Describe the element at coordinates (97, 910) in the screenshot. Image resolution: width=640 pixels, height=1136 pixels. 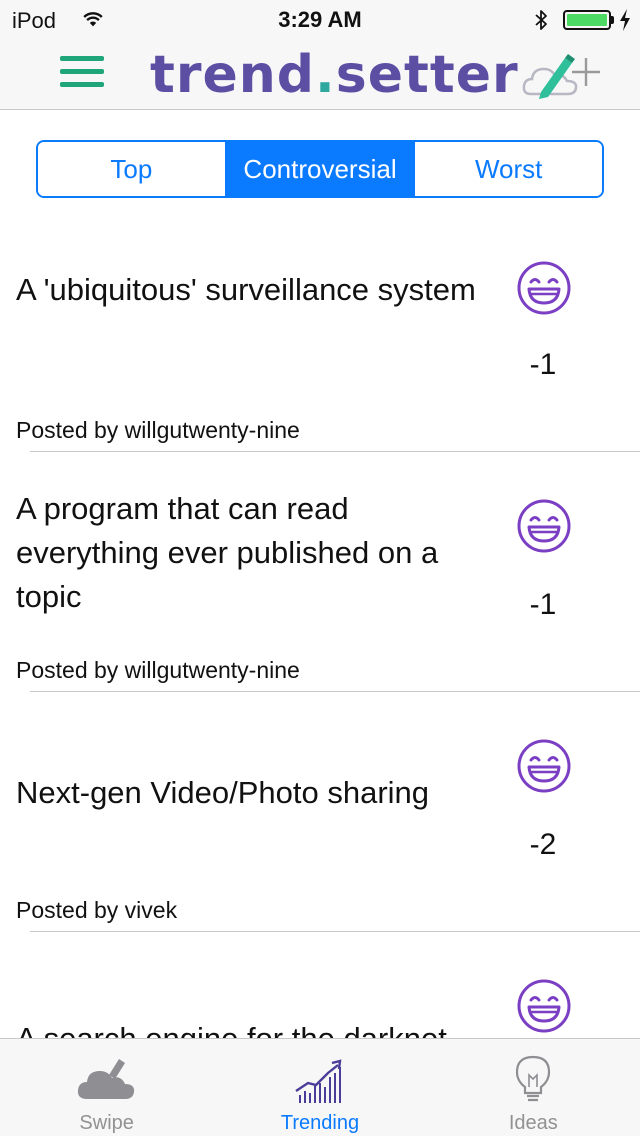
I see `idea-author: Posted by vivek` at that location.